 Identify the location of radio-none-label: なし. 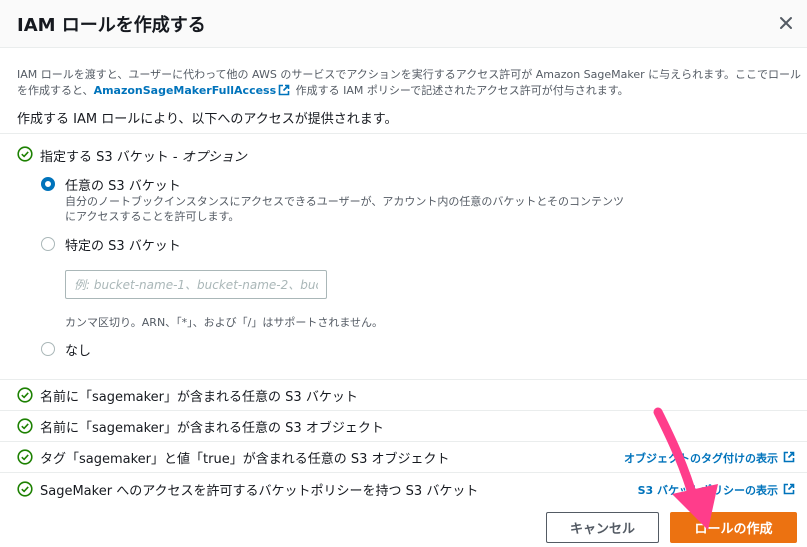
(78, 349).